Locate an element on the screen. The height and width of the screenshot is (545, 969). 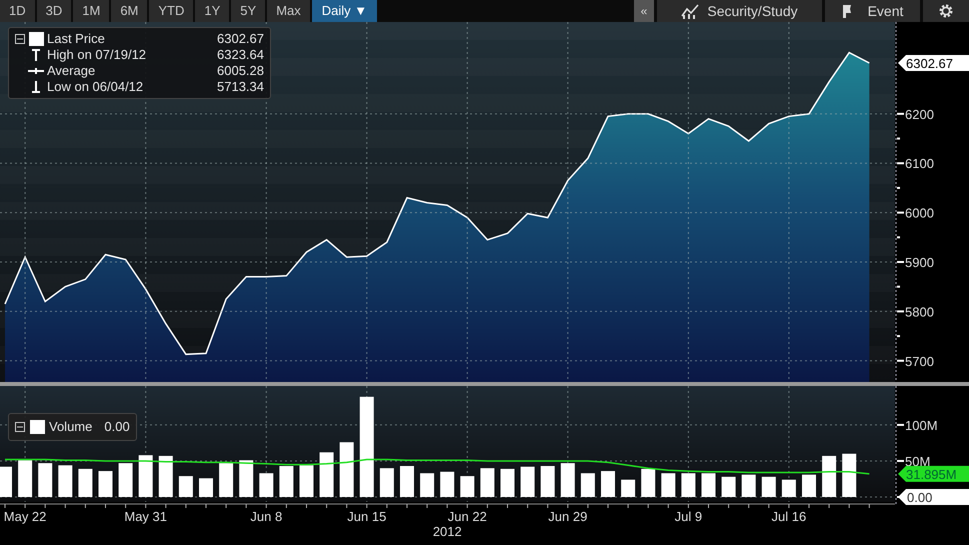
axis-label: Jun 8 is located at coordinates (266, 516).